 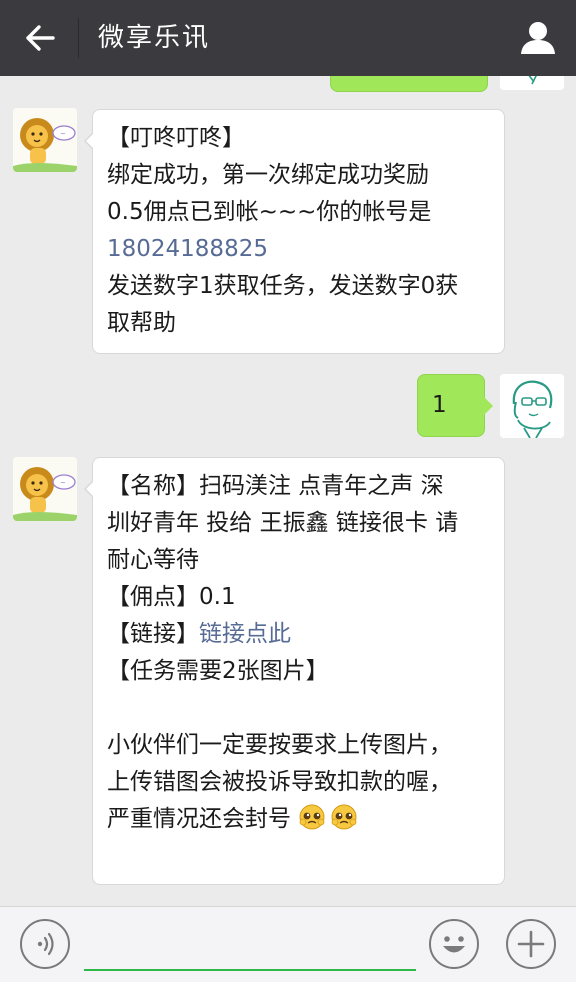 I want to click on message-text-line: 【链接】链接点此, so click(x=298, y=634).